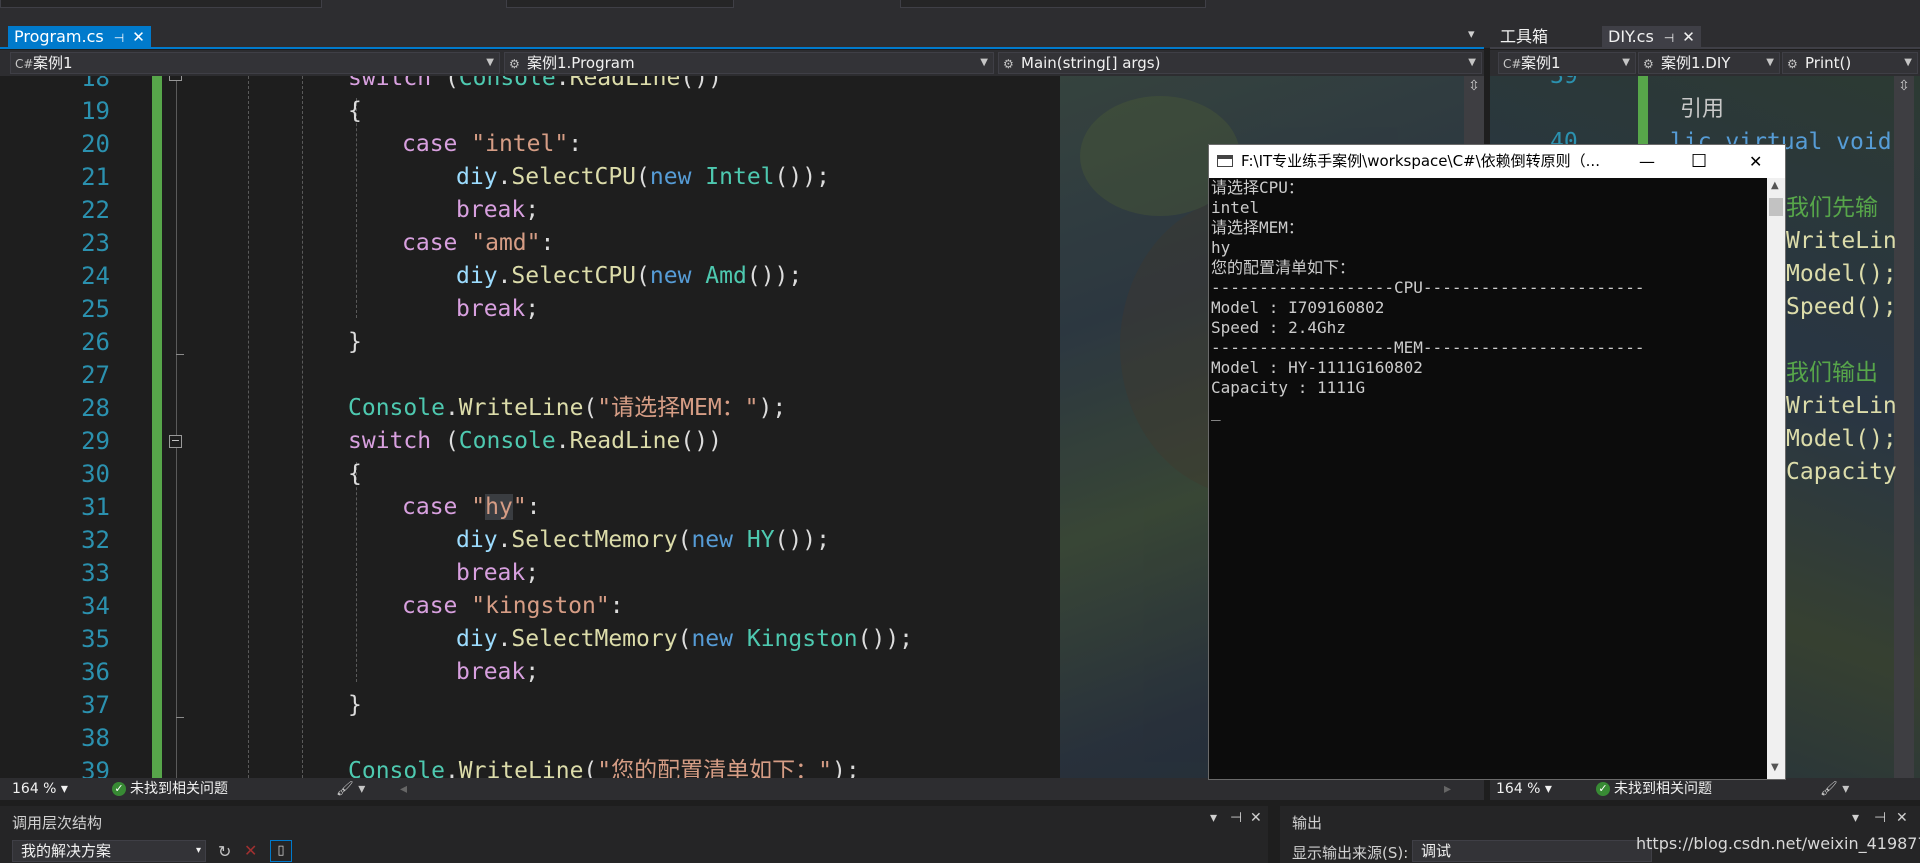 The image size is (1920, 863). Describe the element at coordinates (1699, 161) in the screenshot. I see `maximize-button: ☐` at that location.